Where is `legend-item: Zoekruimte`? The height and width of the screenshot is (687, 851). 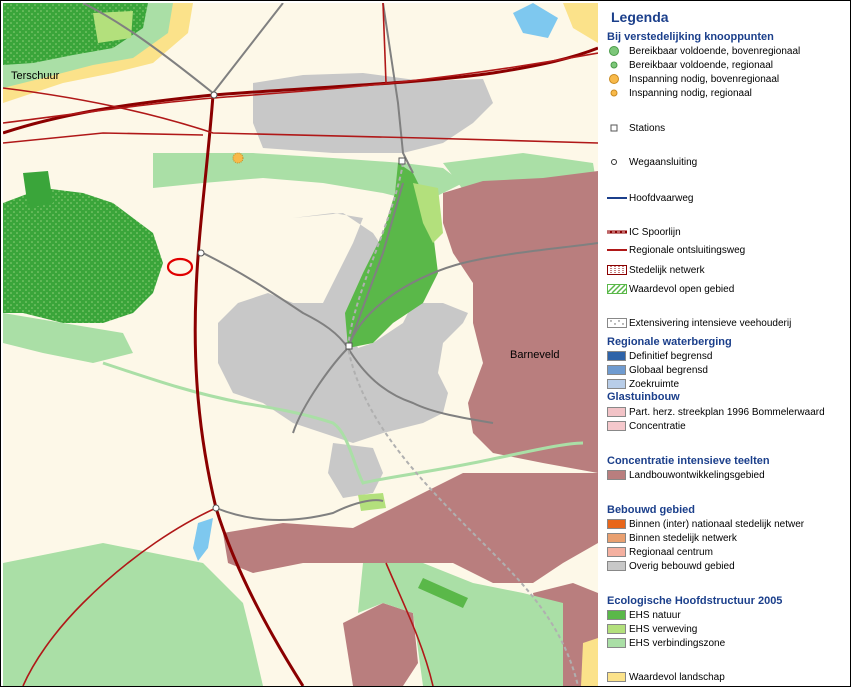 legend-item: Zoekruimte is located at coordinates (643, 384).